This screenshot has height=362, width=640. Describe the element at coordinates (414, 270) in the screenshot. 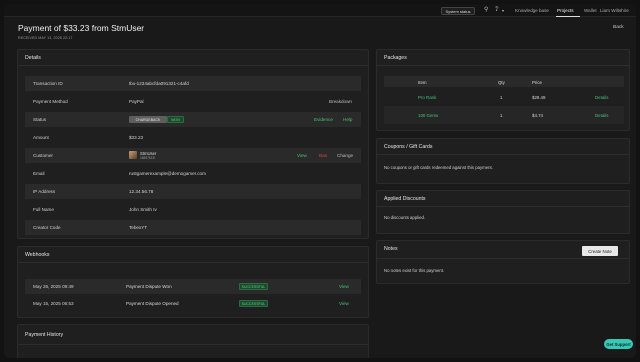

I see `notes-empty-text: No notes exist for this payment.` at that location.